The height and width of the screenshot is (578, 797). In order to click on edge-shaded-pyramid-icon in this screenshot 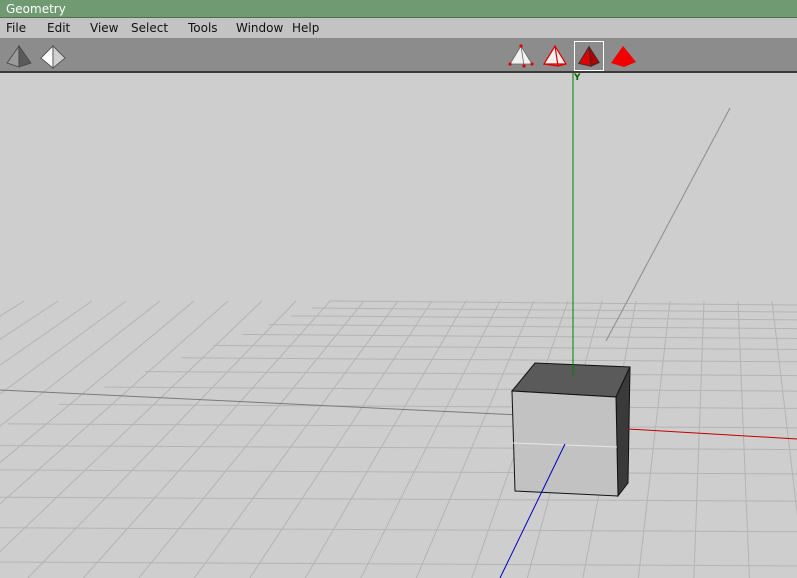, I will do `click(588, 56)`.